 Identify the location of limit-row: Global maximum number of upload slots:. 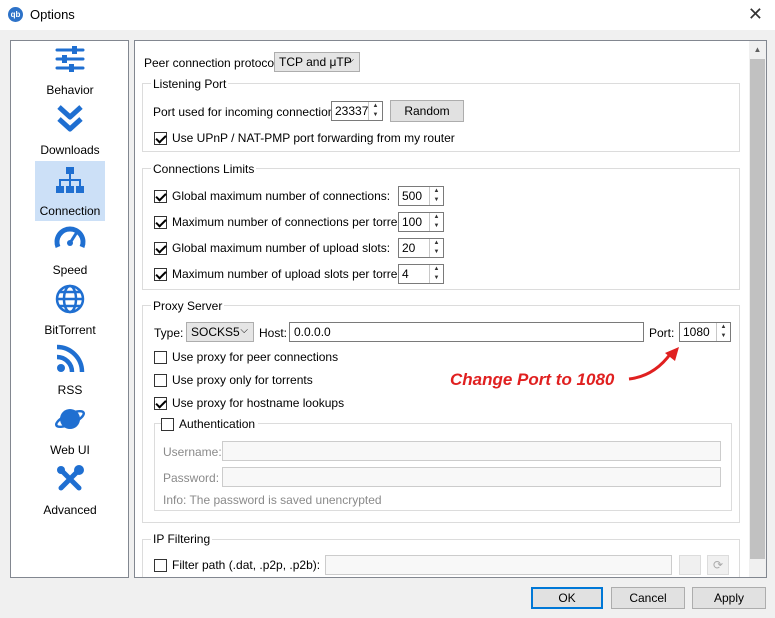
(272, 248).